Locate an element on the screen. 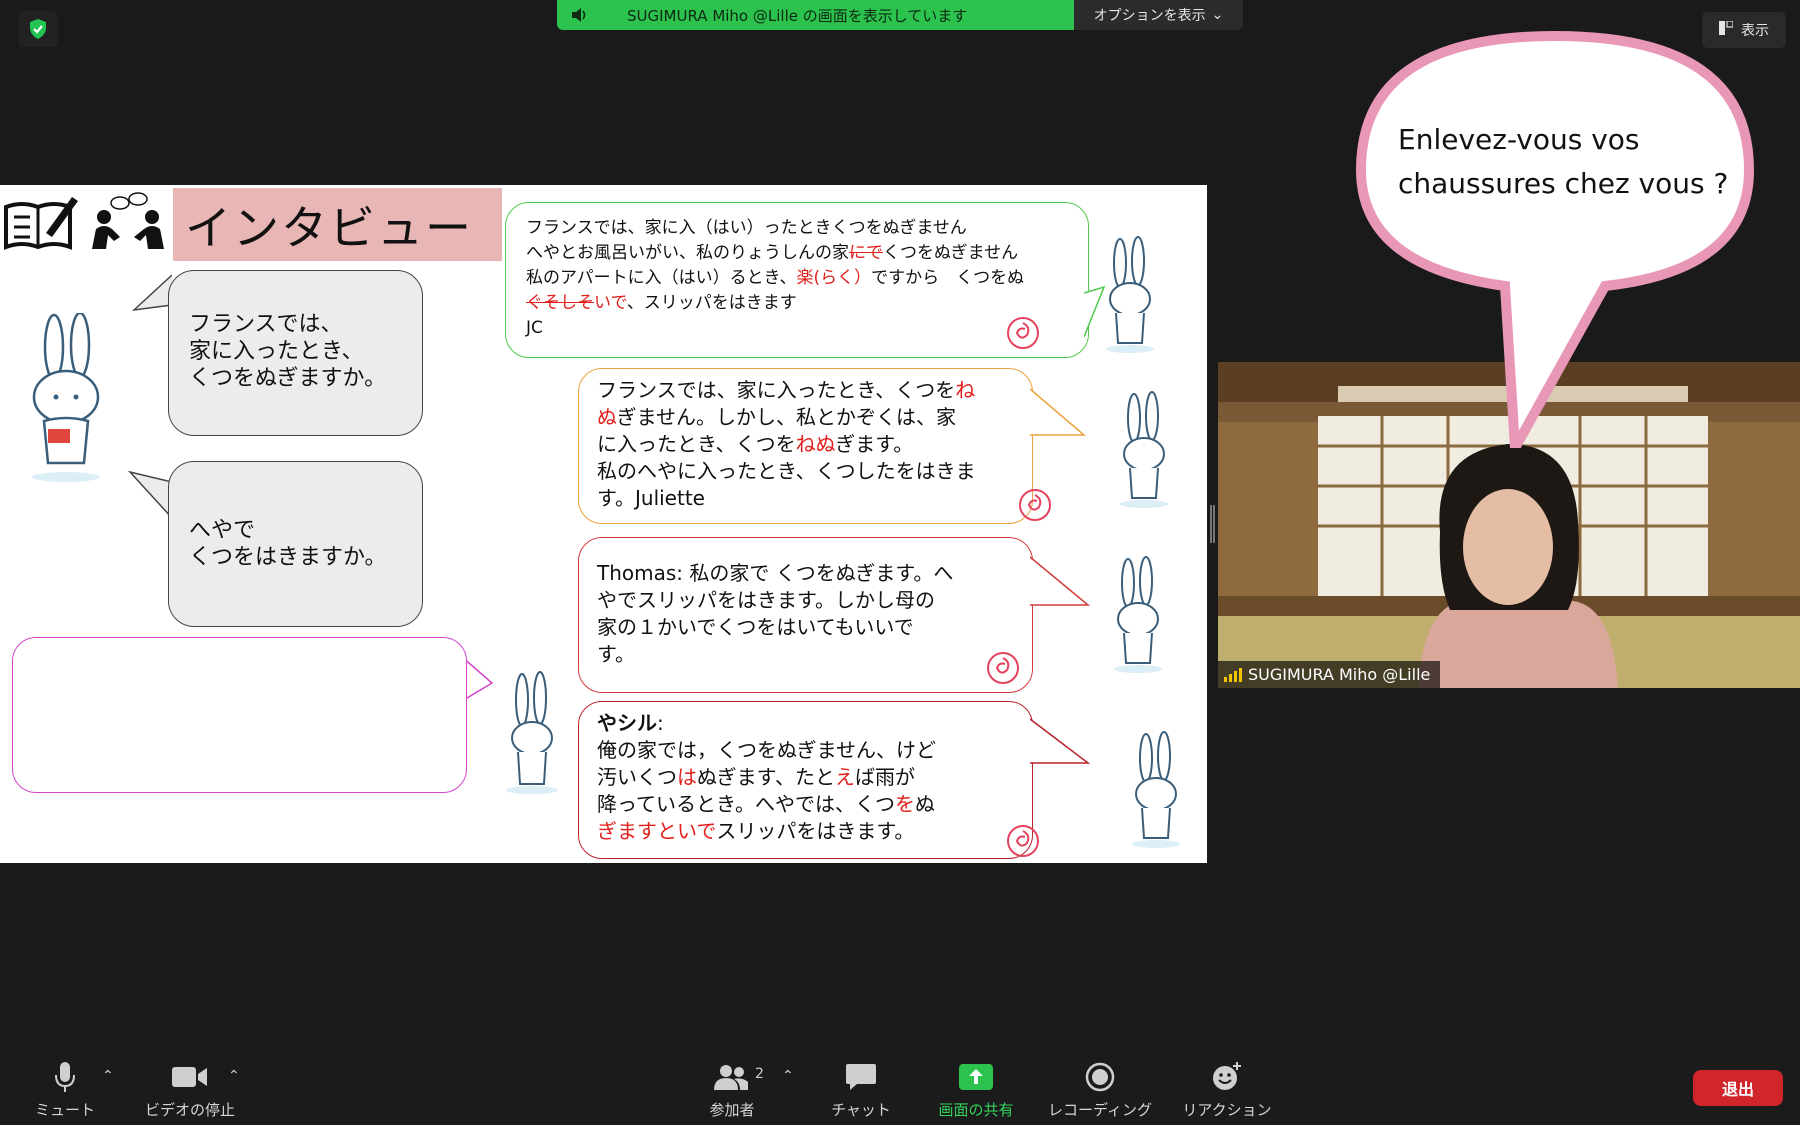 The height and width of the screenshot is (1125, 1800). yashiru-text: ぬぎます、たと is located at coordinates (766, 777).